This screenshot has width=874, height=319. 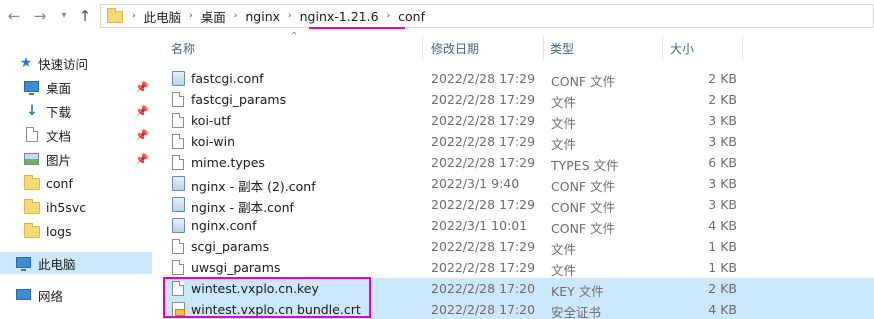 I want to click on sort-ascending-icon: ⌃, so click(x=294, y=36).